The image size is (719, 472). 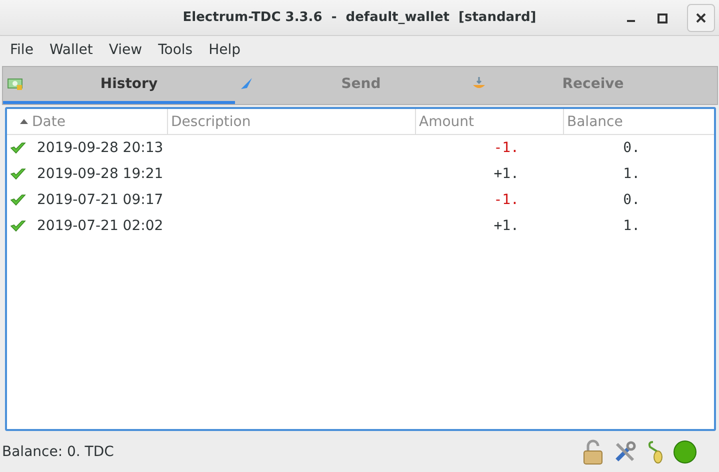 I want to click on close-icon, so click(x=701, y=18).